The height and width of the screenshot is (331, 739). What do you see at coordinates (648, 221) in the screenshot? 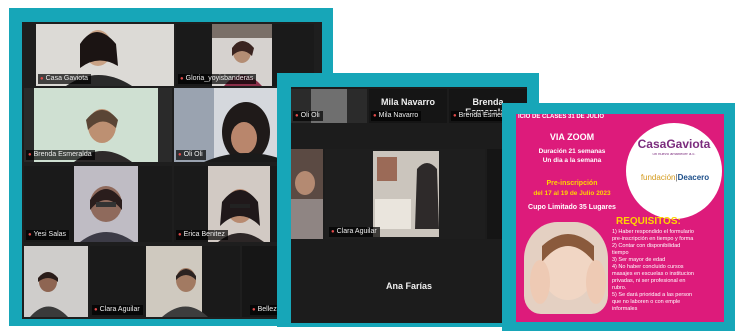
I see `requisitos-title: REQUISITOS:` at bounding box center [648, 221].